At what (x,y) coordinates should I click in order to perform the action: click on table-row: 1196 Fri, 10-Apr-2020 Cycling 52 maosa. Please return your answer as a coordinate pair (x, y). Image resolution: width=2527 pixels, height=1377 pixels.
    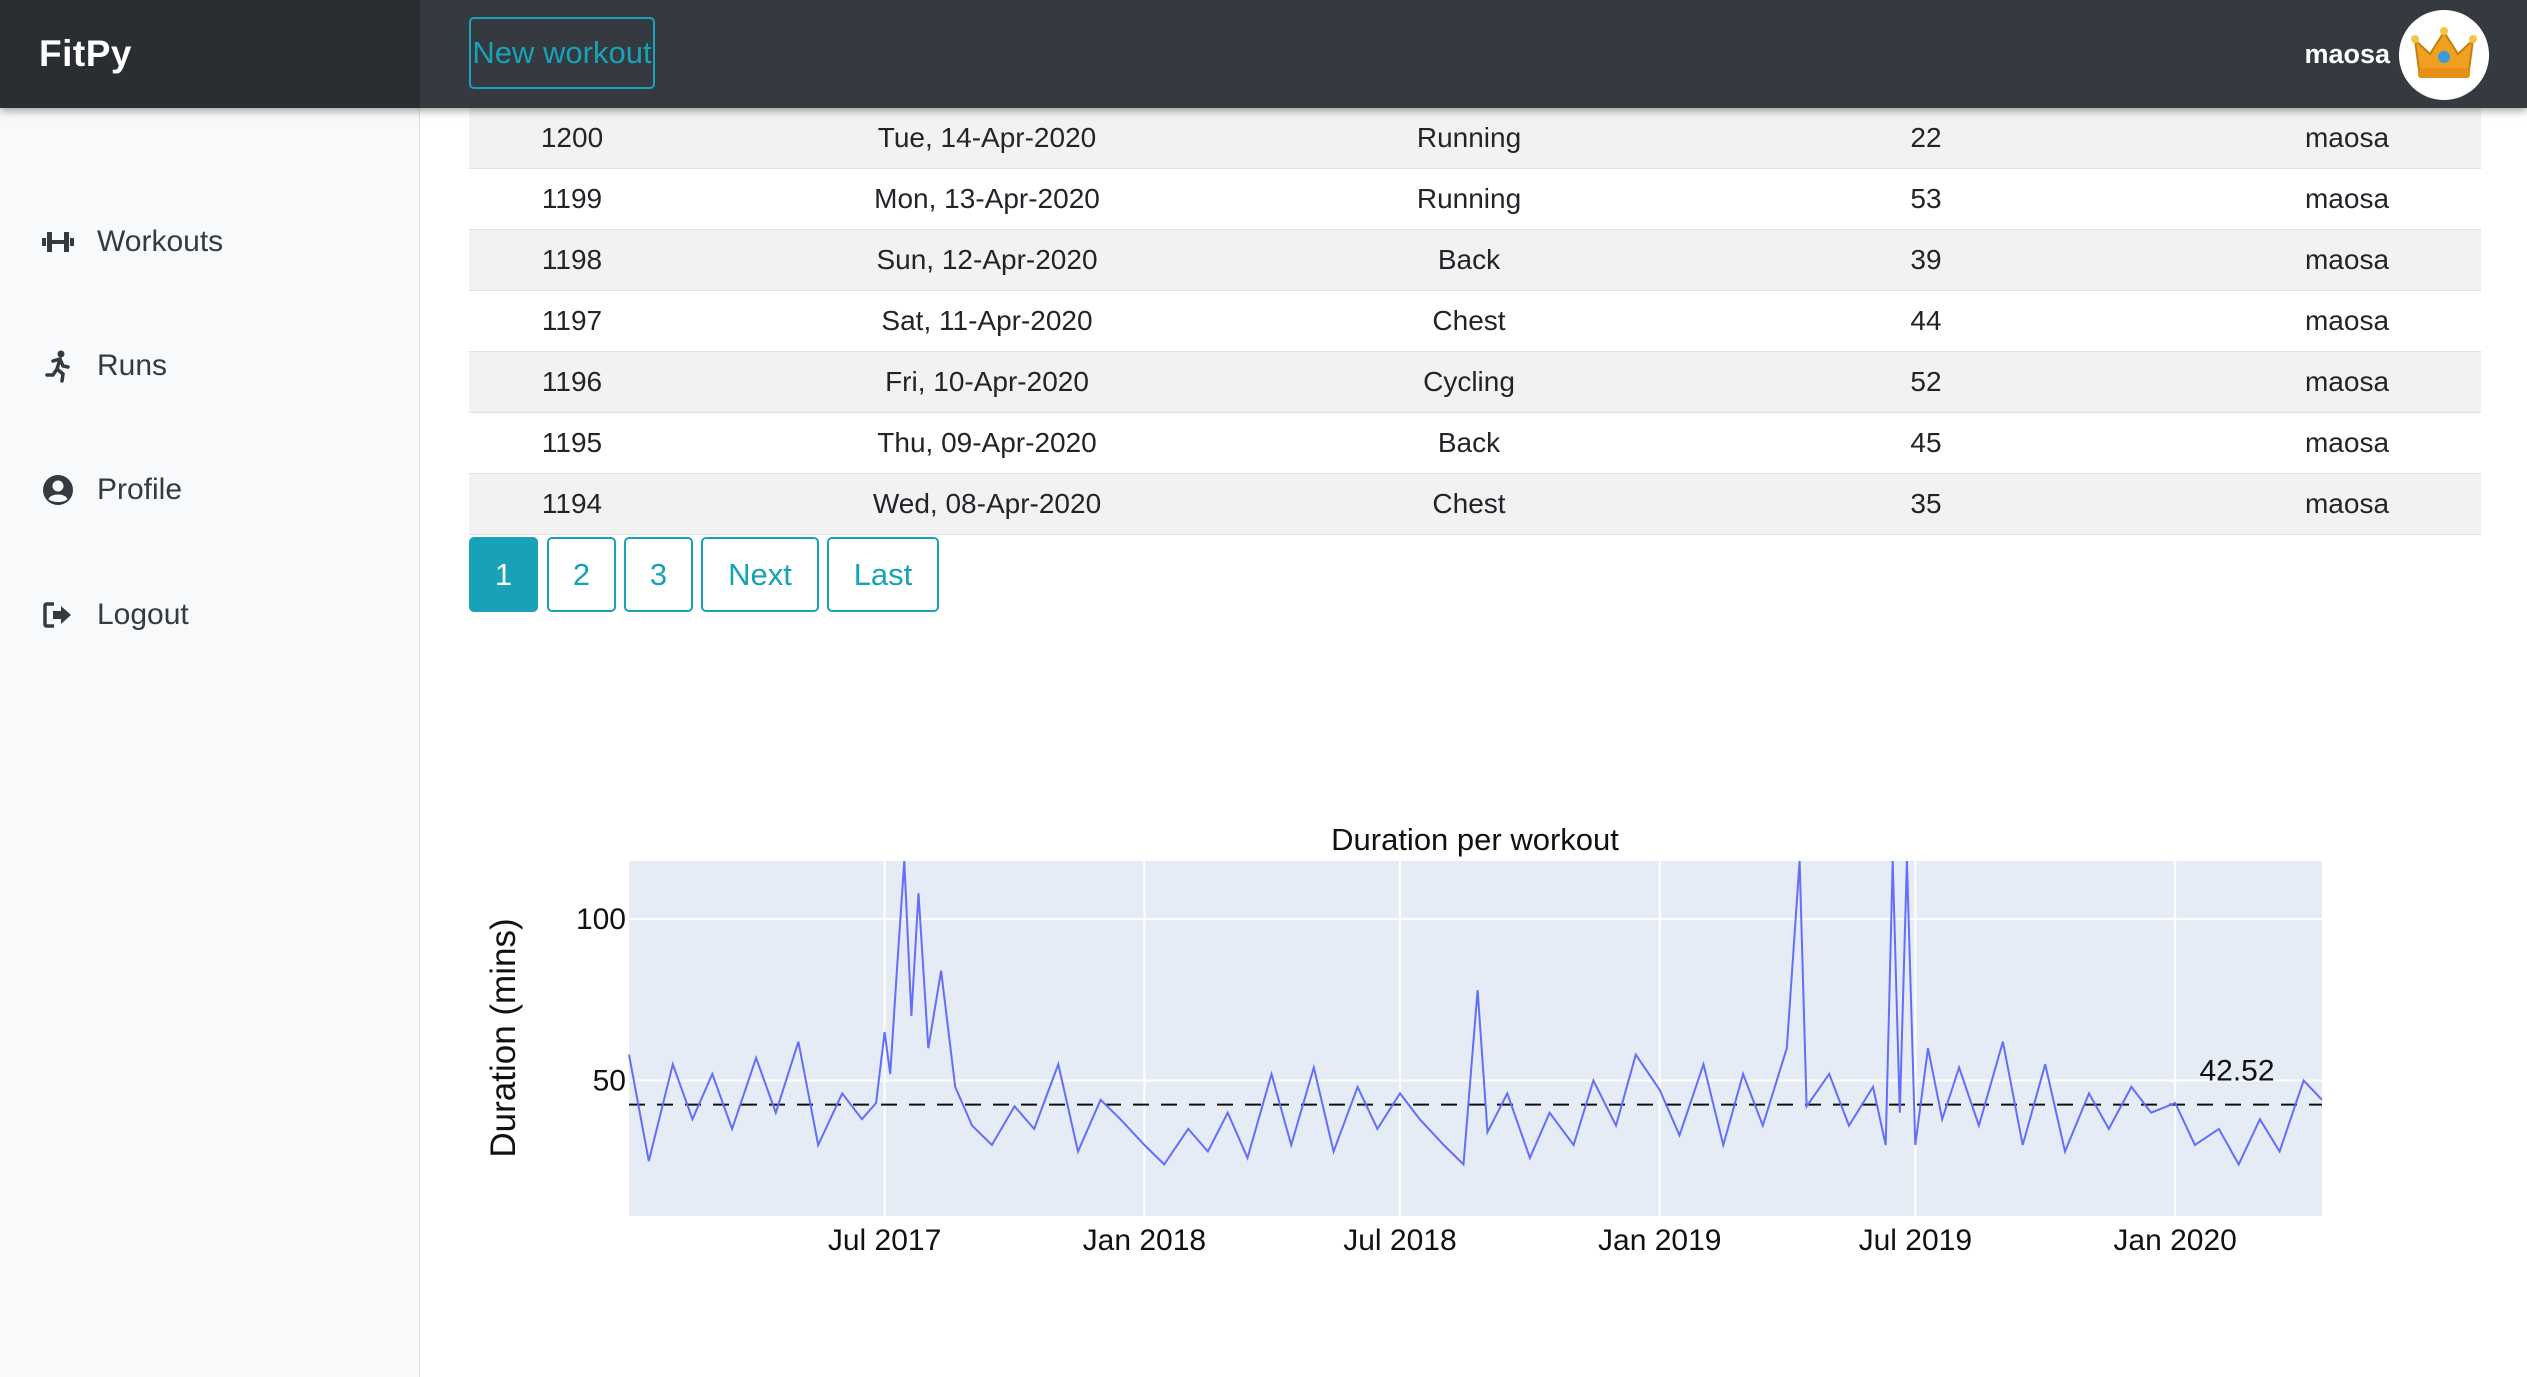
    Looking at the image, I should click on (1475, 382).